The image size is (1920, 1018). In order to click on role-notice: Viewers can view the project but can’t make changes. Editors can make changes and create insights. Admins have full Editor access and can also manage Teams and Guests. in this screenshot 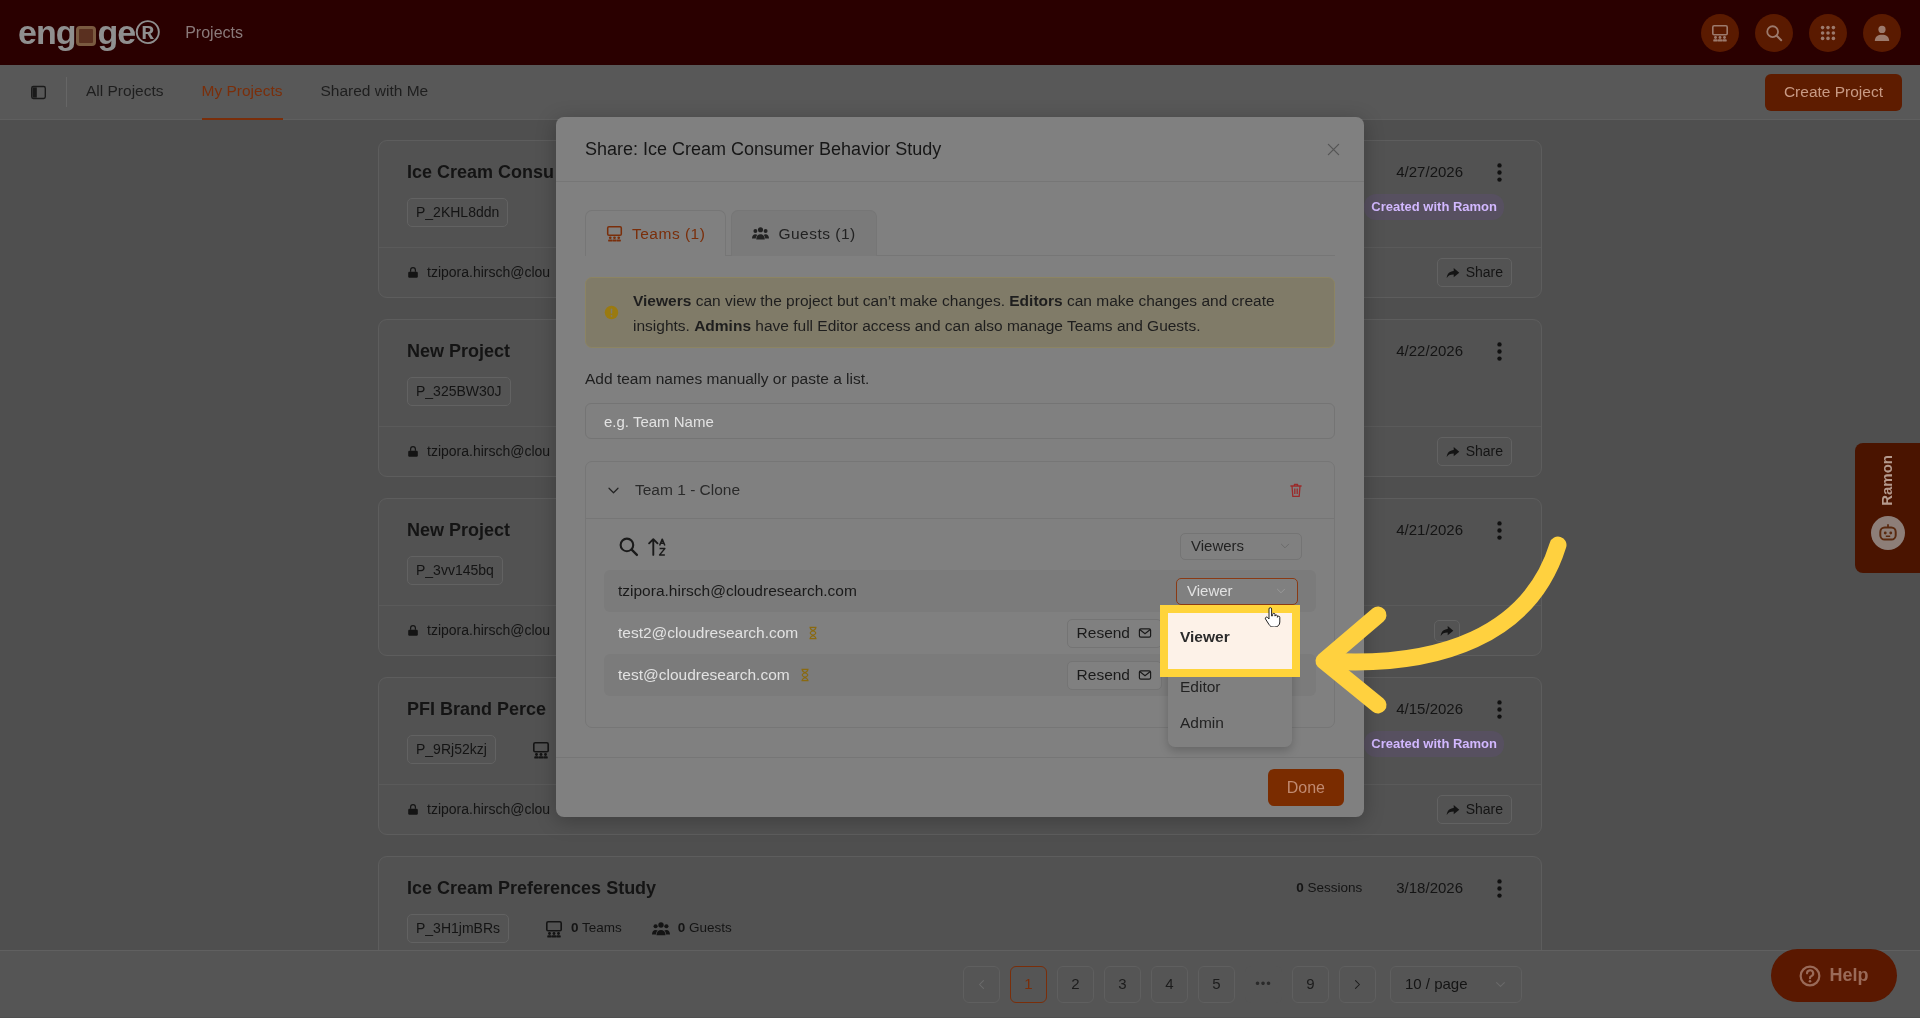, I will do `click(954, 313)`.